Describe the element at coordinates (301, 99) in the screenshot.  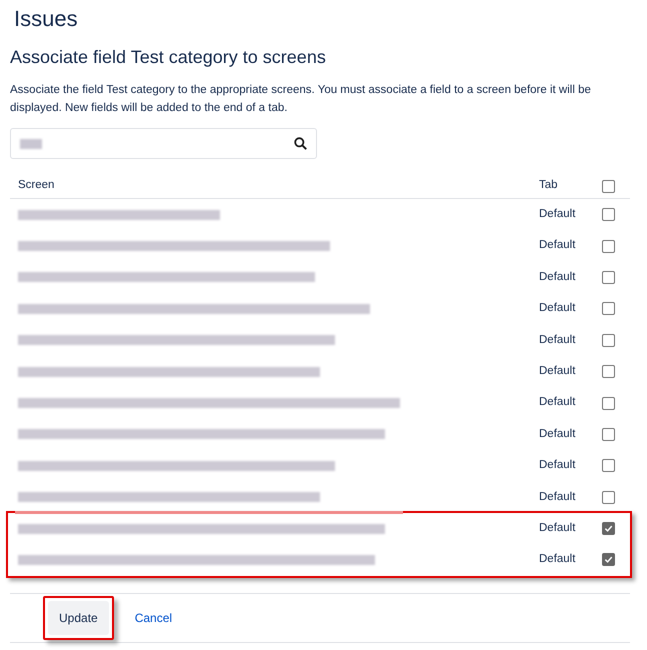
I see `description-text: Associate the field Test category to the appropriate screens. You must associate a field to a screen before it will be displayed. New fields will be added to the end of a tab.` at that location.